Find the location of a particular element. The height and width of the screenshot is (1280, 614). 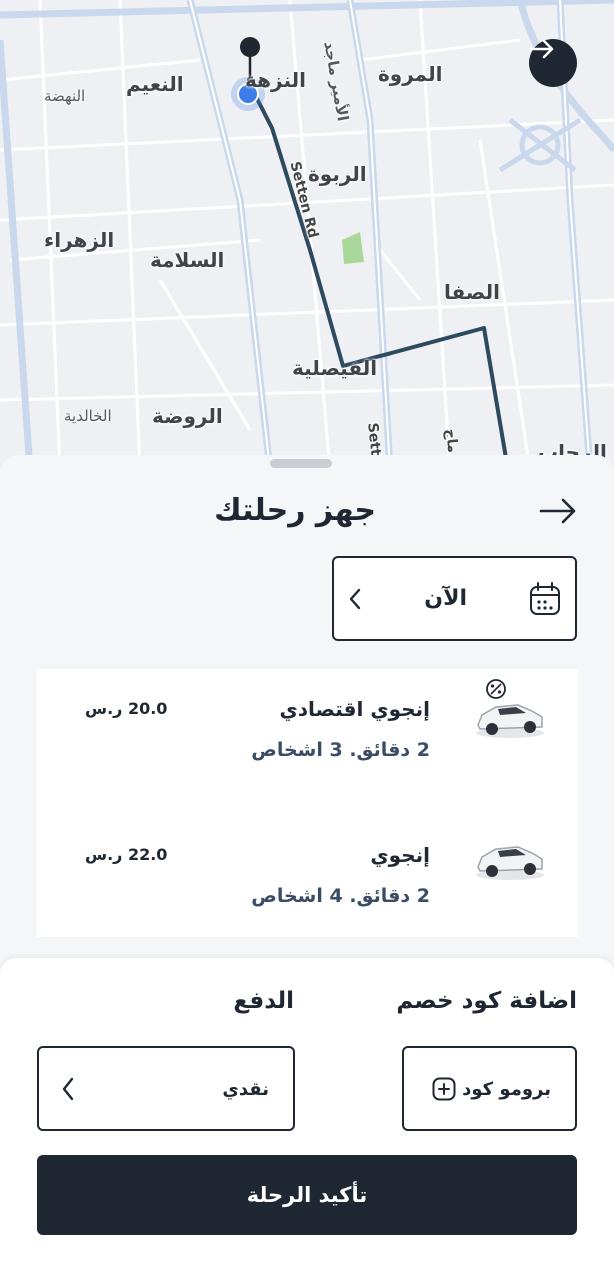

ride-name: إنجوي اقتصادي is located at coordinates (354, 709).